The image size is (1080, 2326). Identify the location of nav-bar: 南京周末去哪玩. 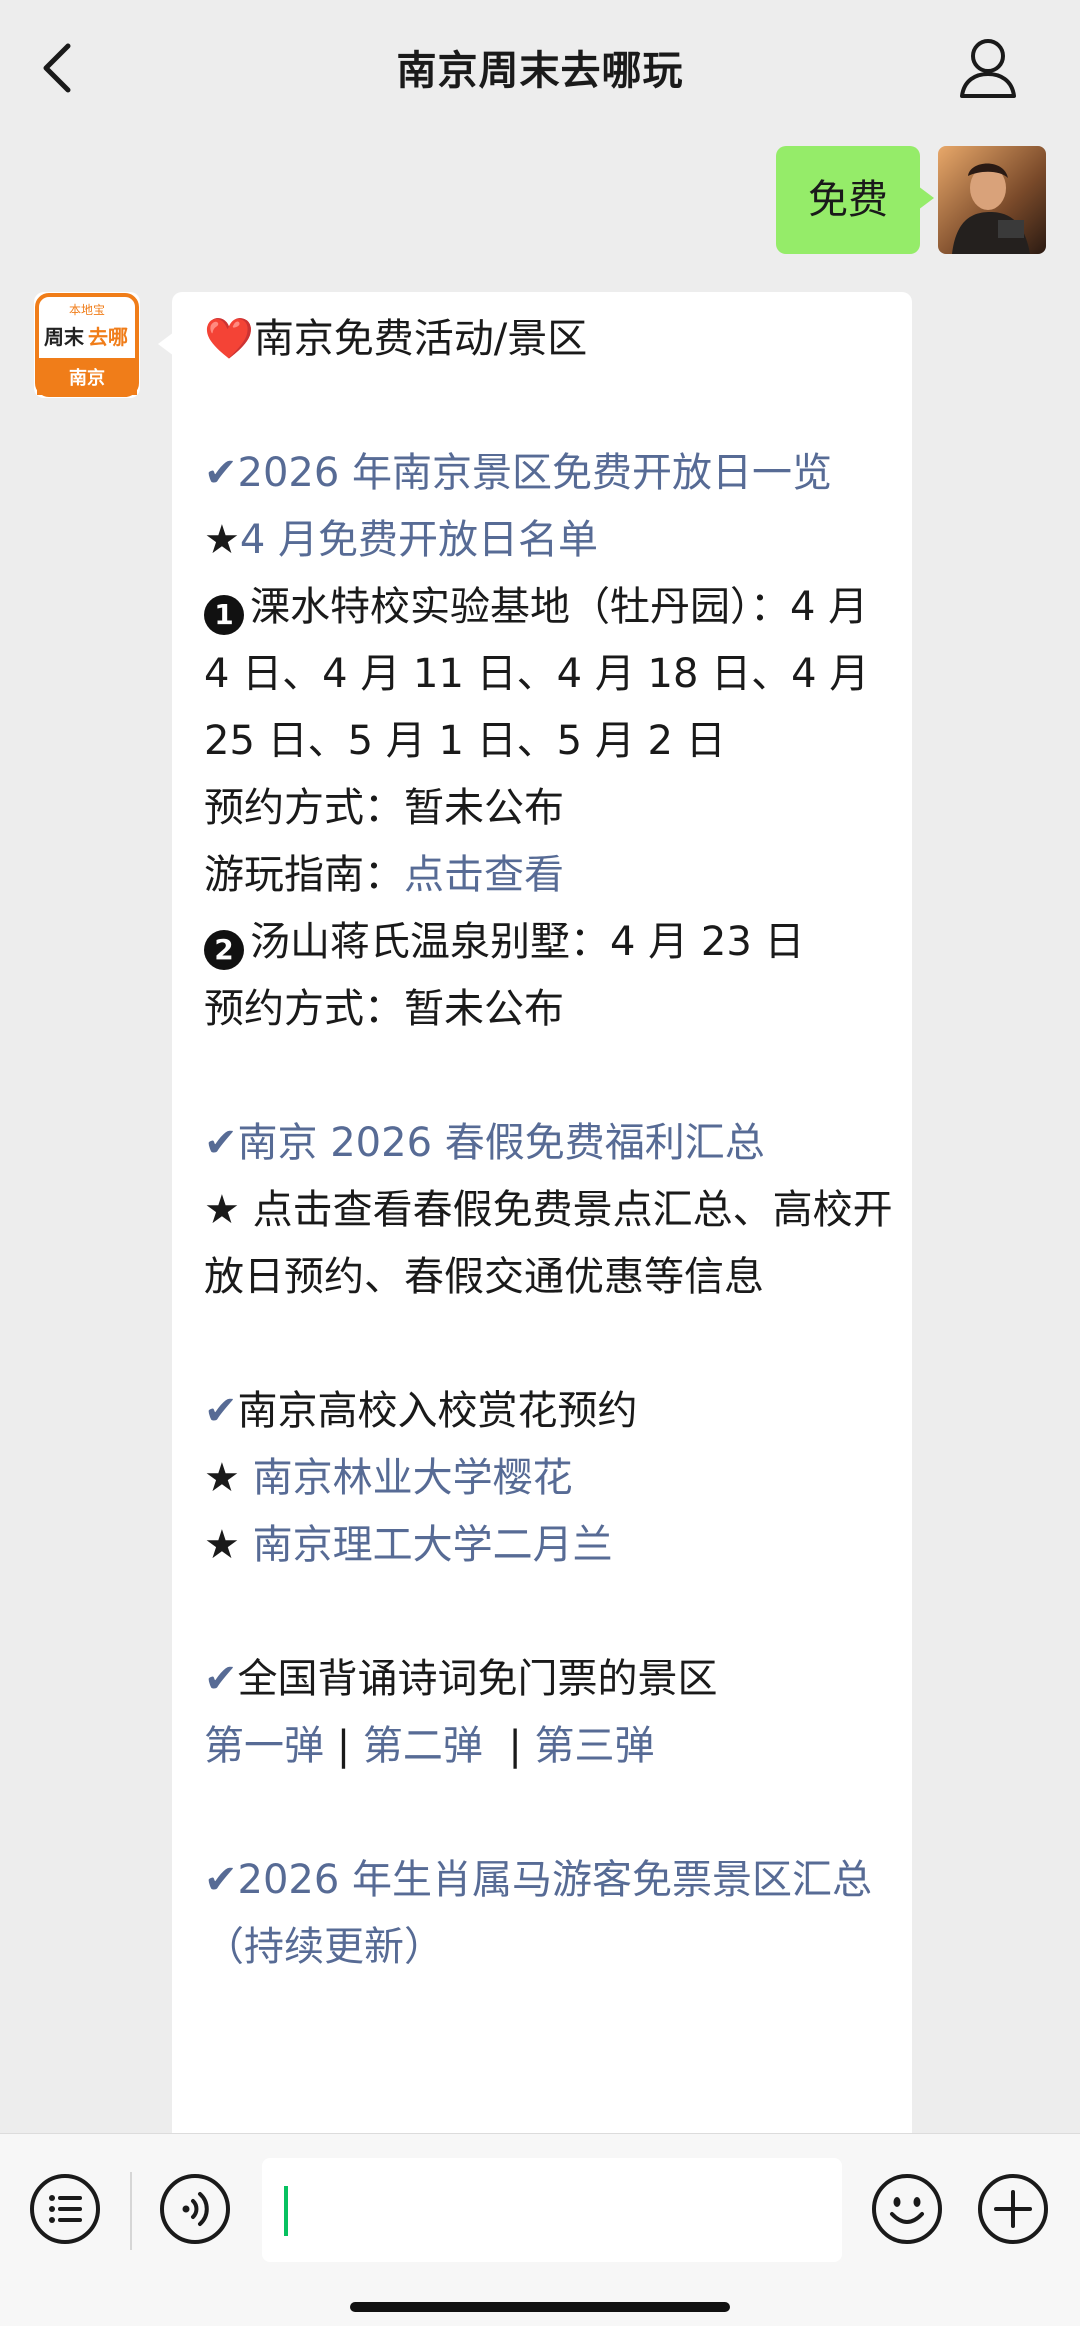
(540, 70).